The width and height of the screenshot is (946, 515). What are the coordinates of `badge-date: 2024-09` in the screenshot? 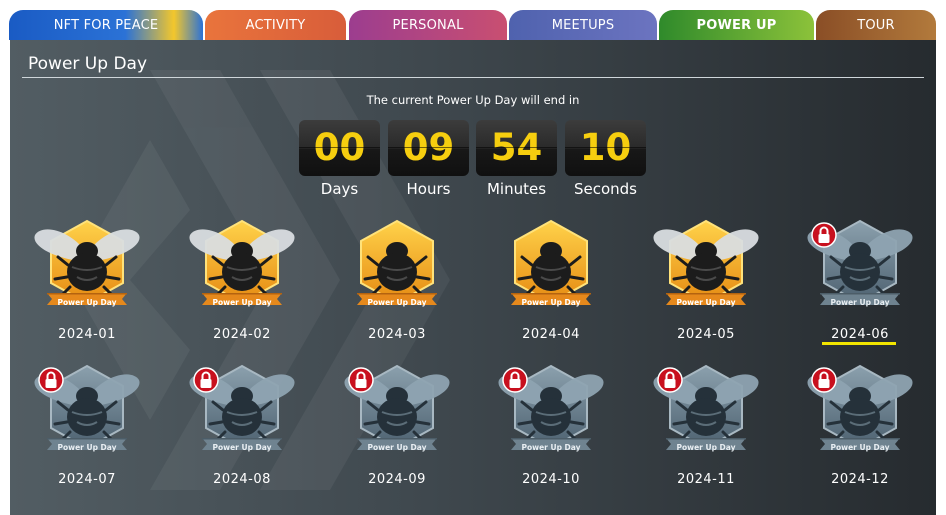 It's located at (397, 479).